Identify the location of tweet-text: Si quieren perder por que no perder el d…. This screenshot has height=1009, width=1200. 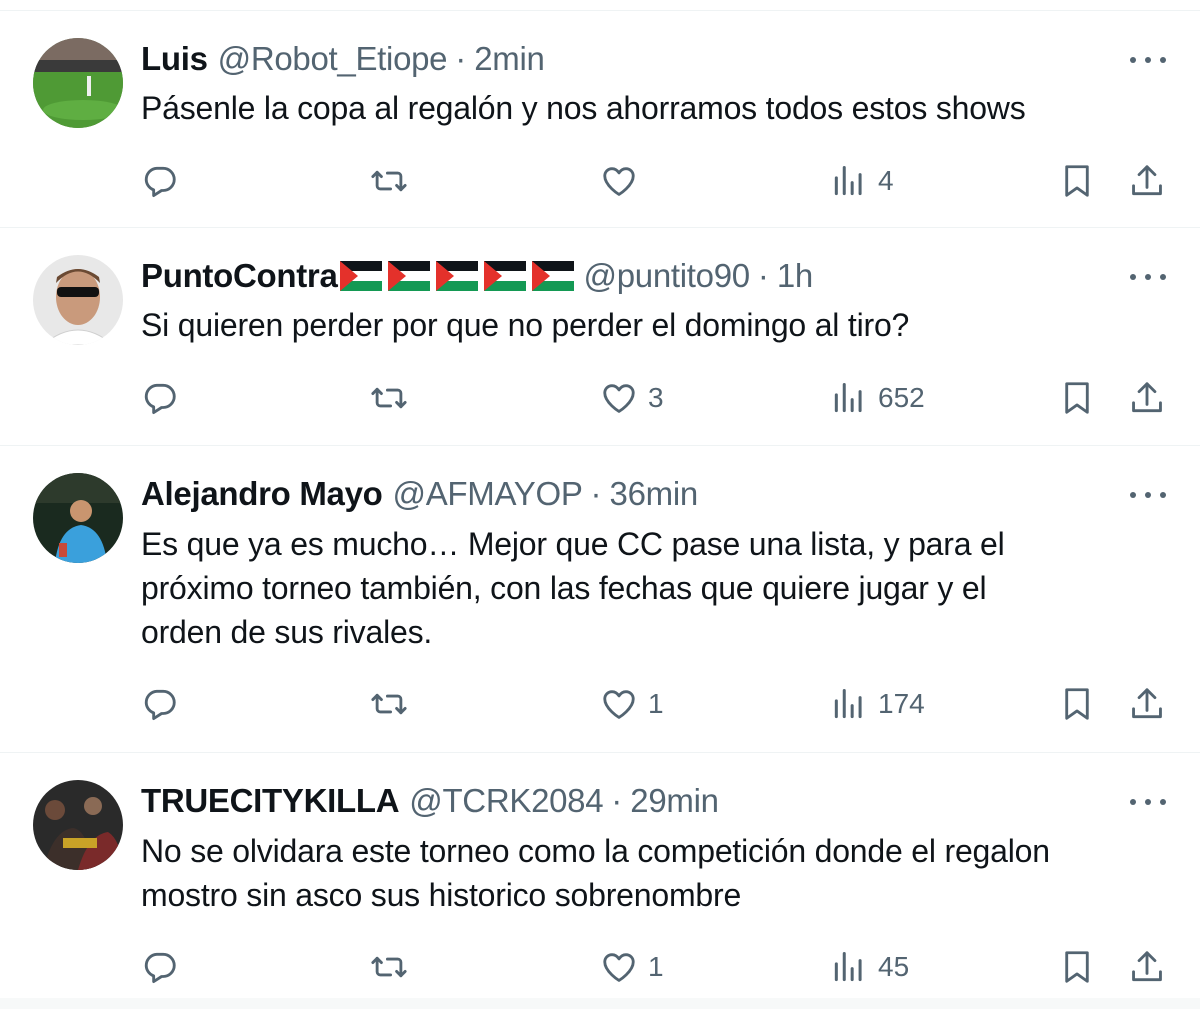
(525, 325).